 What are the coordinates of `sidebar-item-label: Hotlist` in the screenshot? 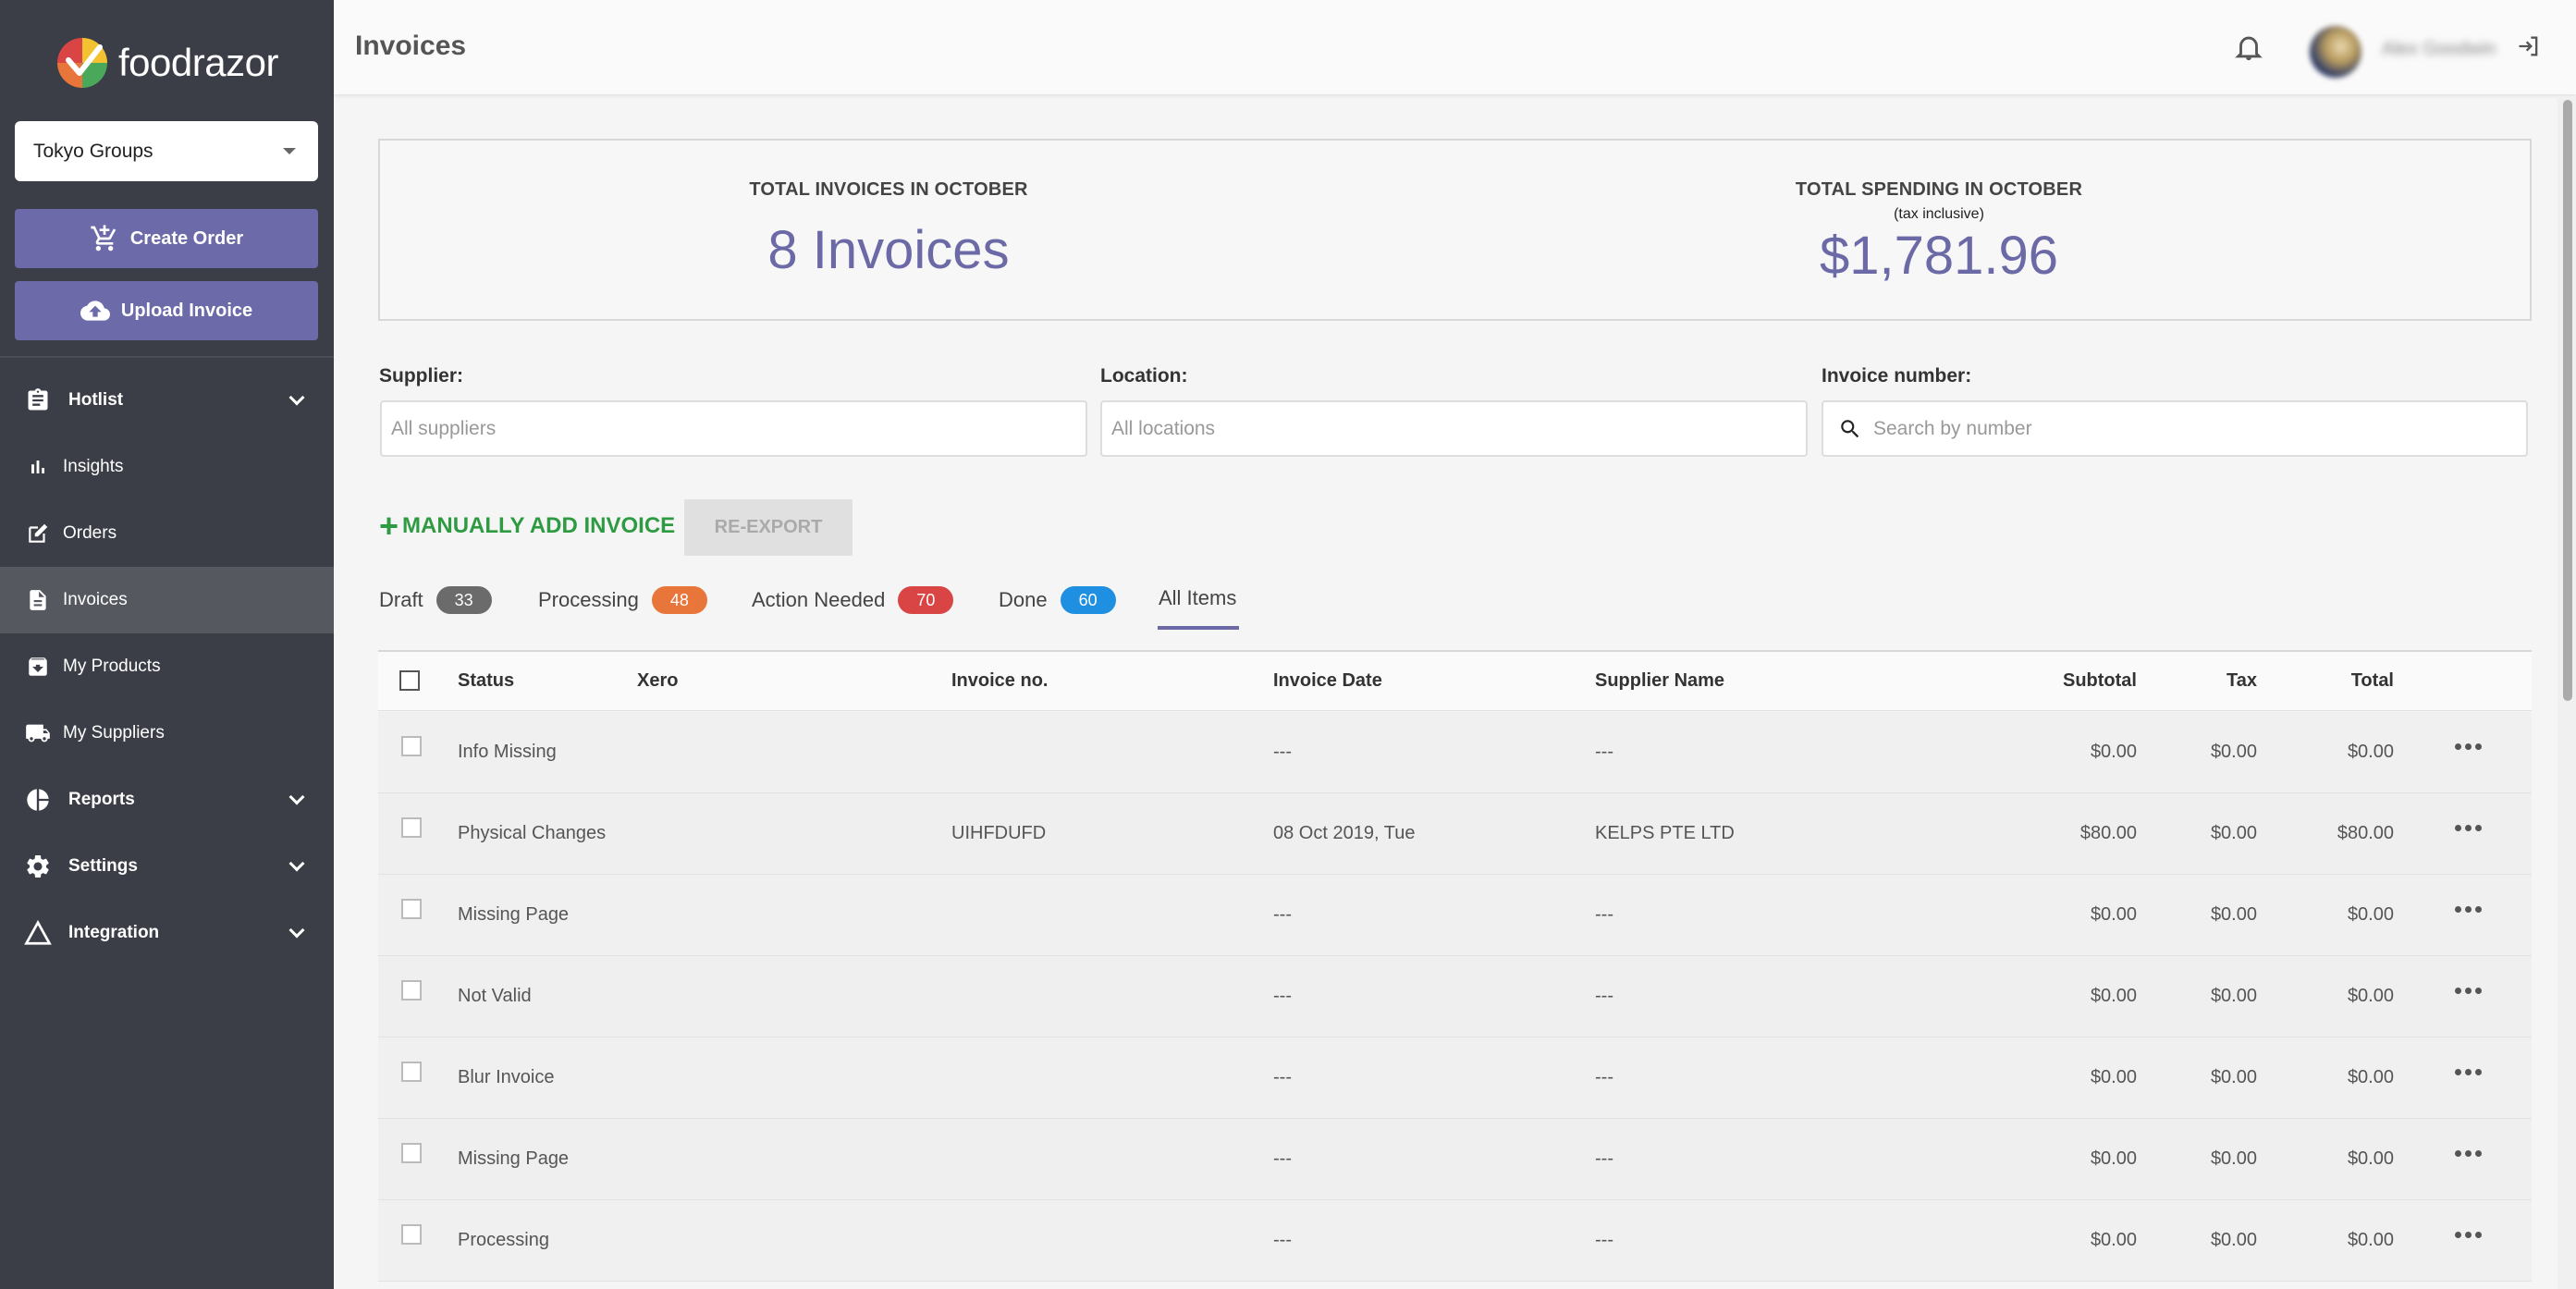 It's located at (96, 400).